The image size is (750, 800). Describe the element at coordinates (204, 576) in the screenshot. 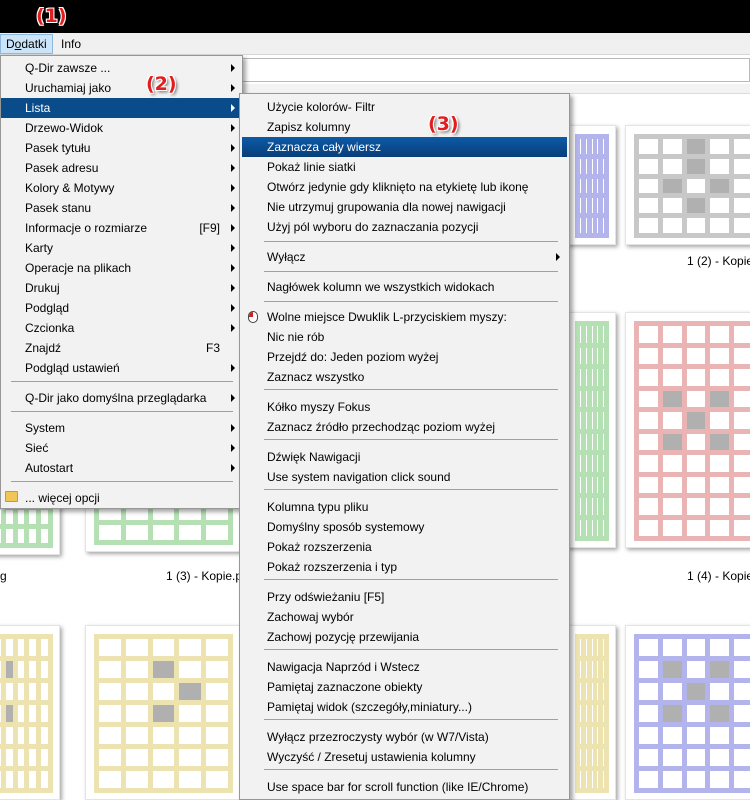

I see `thumbnail-caption: 1 (3) - Kopie.p` at that location.